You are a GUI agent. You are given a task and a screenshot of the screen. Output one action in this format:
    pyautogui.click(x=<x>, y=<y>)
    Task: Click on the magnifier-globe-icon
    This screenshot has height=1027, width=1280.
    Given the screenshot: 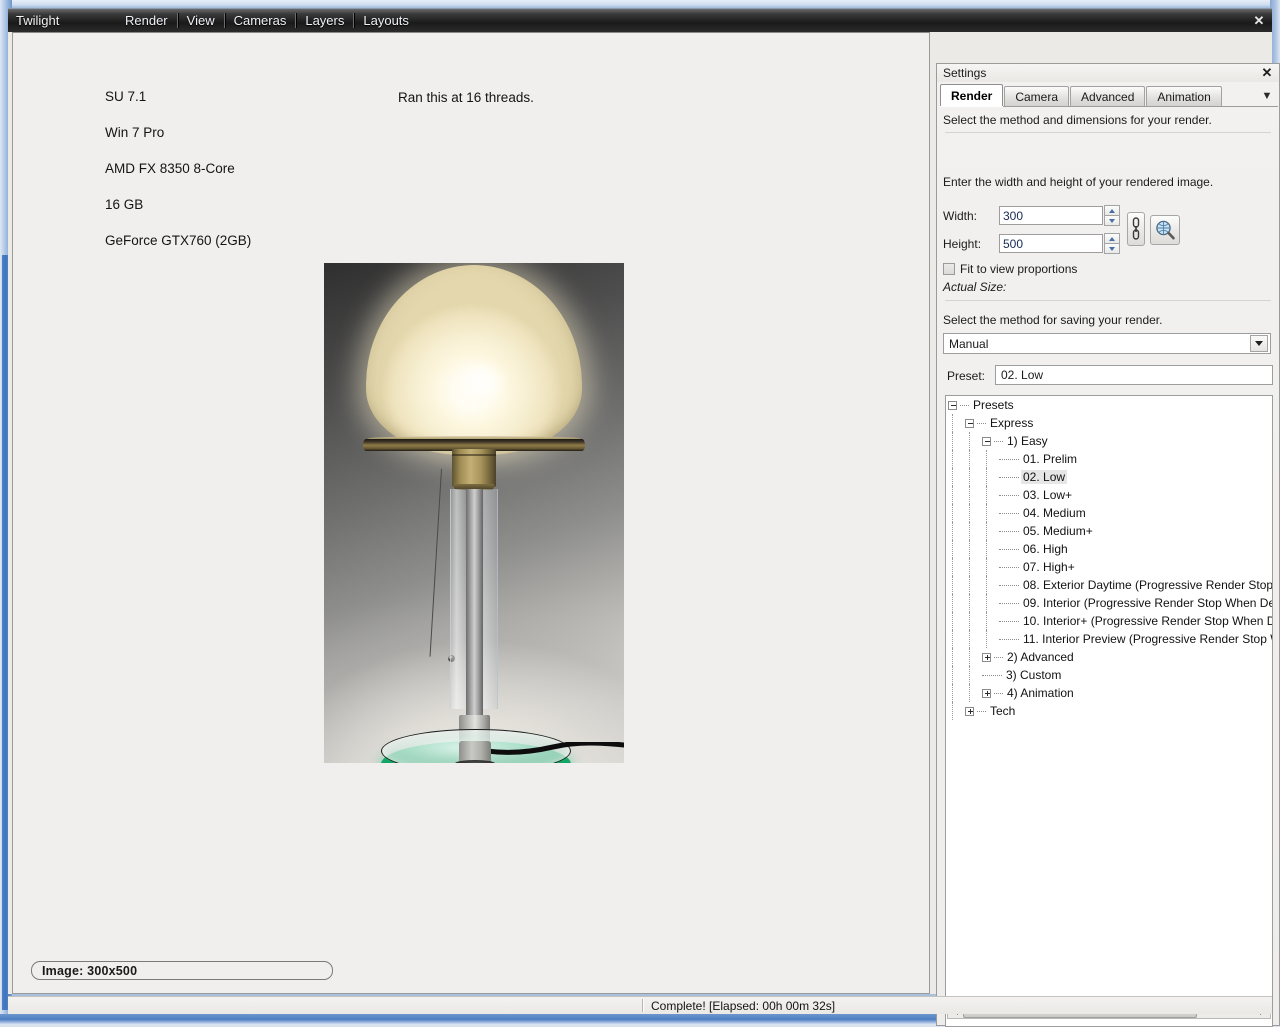 What is the action you would take?
    pyautogui.click(x=1165, y=230)
    